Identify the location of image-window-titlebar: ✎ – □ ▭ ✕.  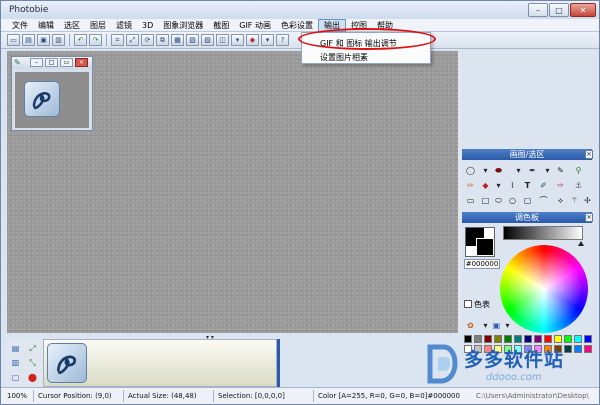
(52, 63).